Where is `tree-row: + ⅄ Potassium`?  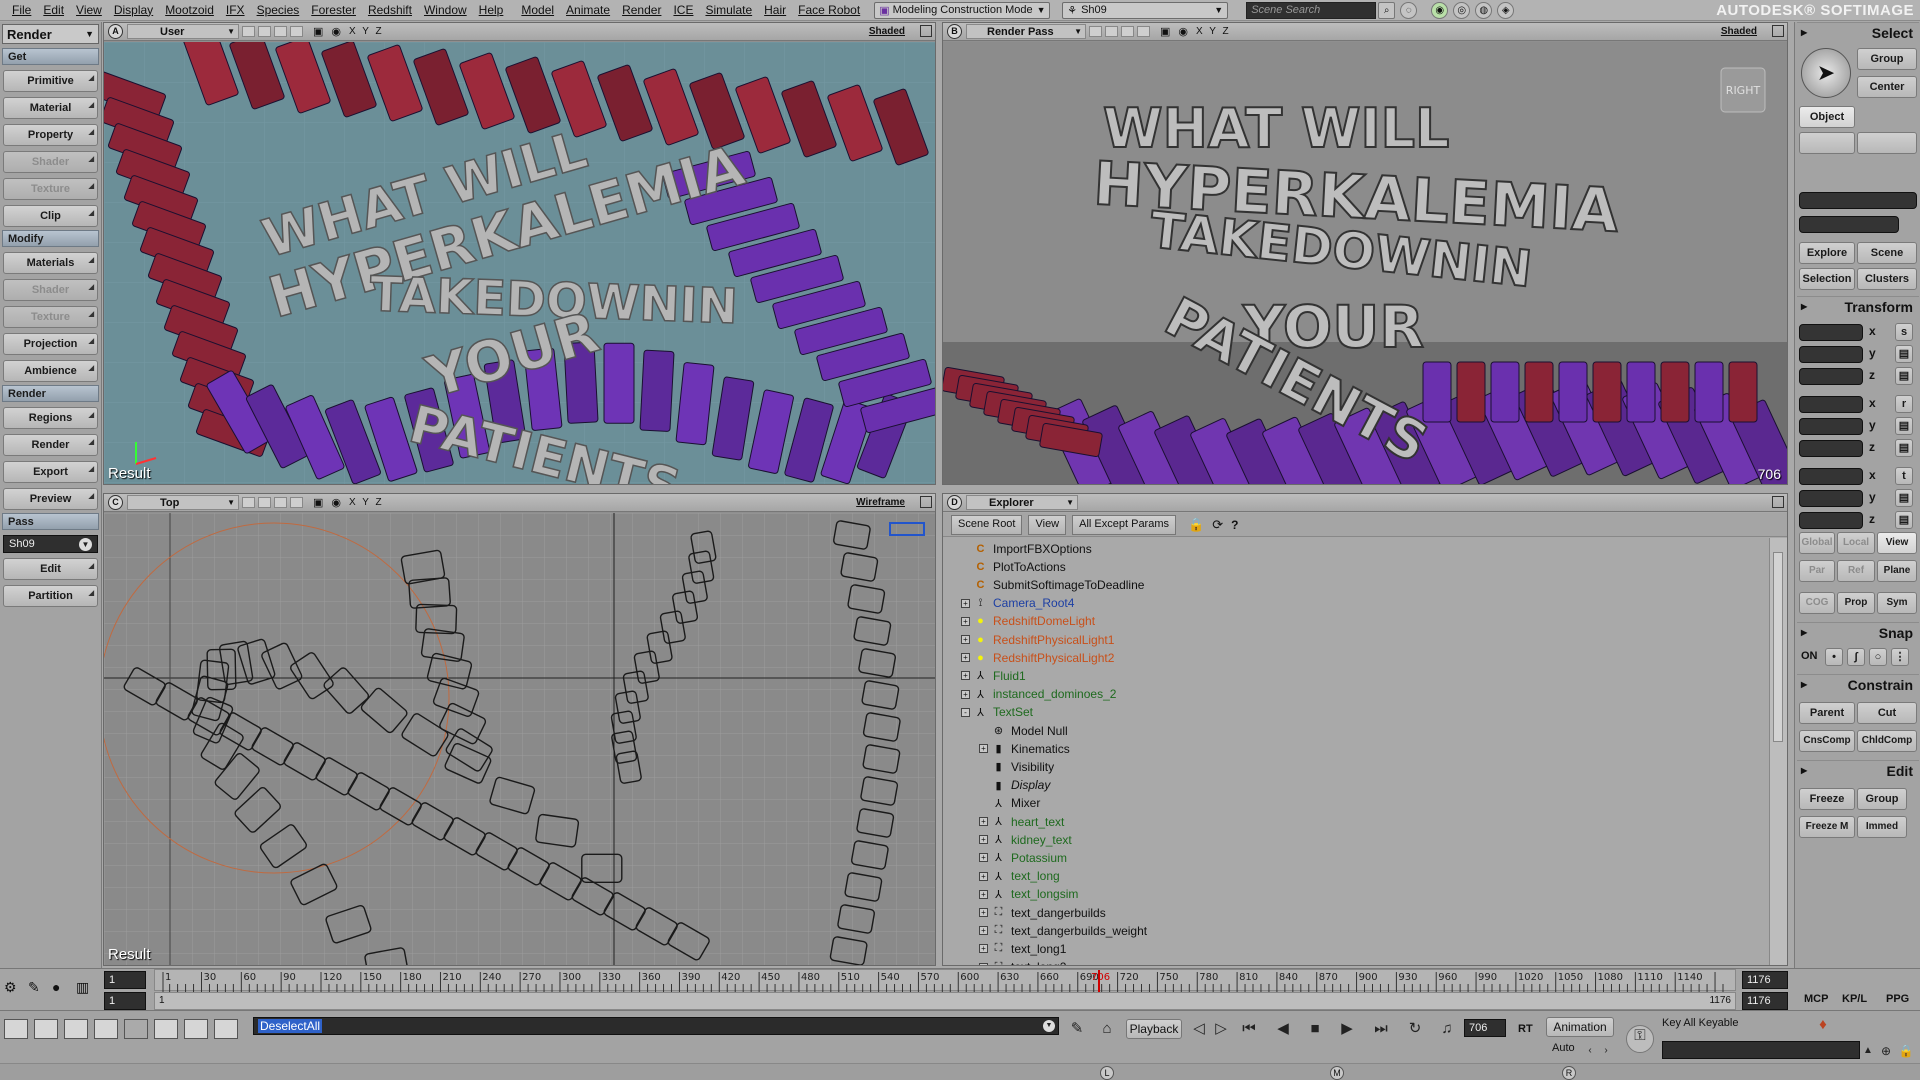 tree-row: + ⅄ Potassium is located at coordinates (1023, 857).